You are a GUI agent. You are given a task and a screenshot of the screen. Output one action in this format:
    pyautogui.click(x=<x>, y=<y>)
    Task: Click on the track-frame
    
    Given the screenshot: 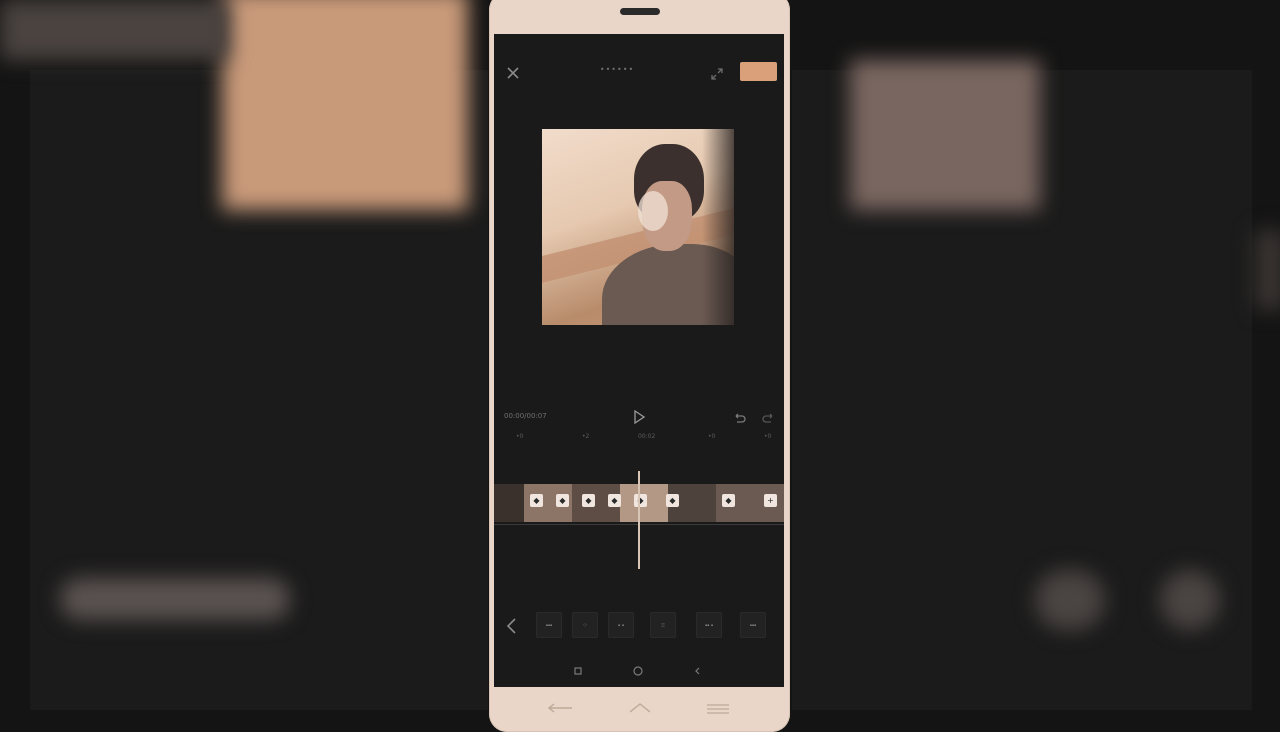 What is the action you would take?
    pyautogui.click(x=509, y=503)
    